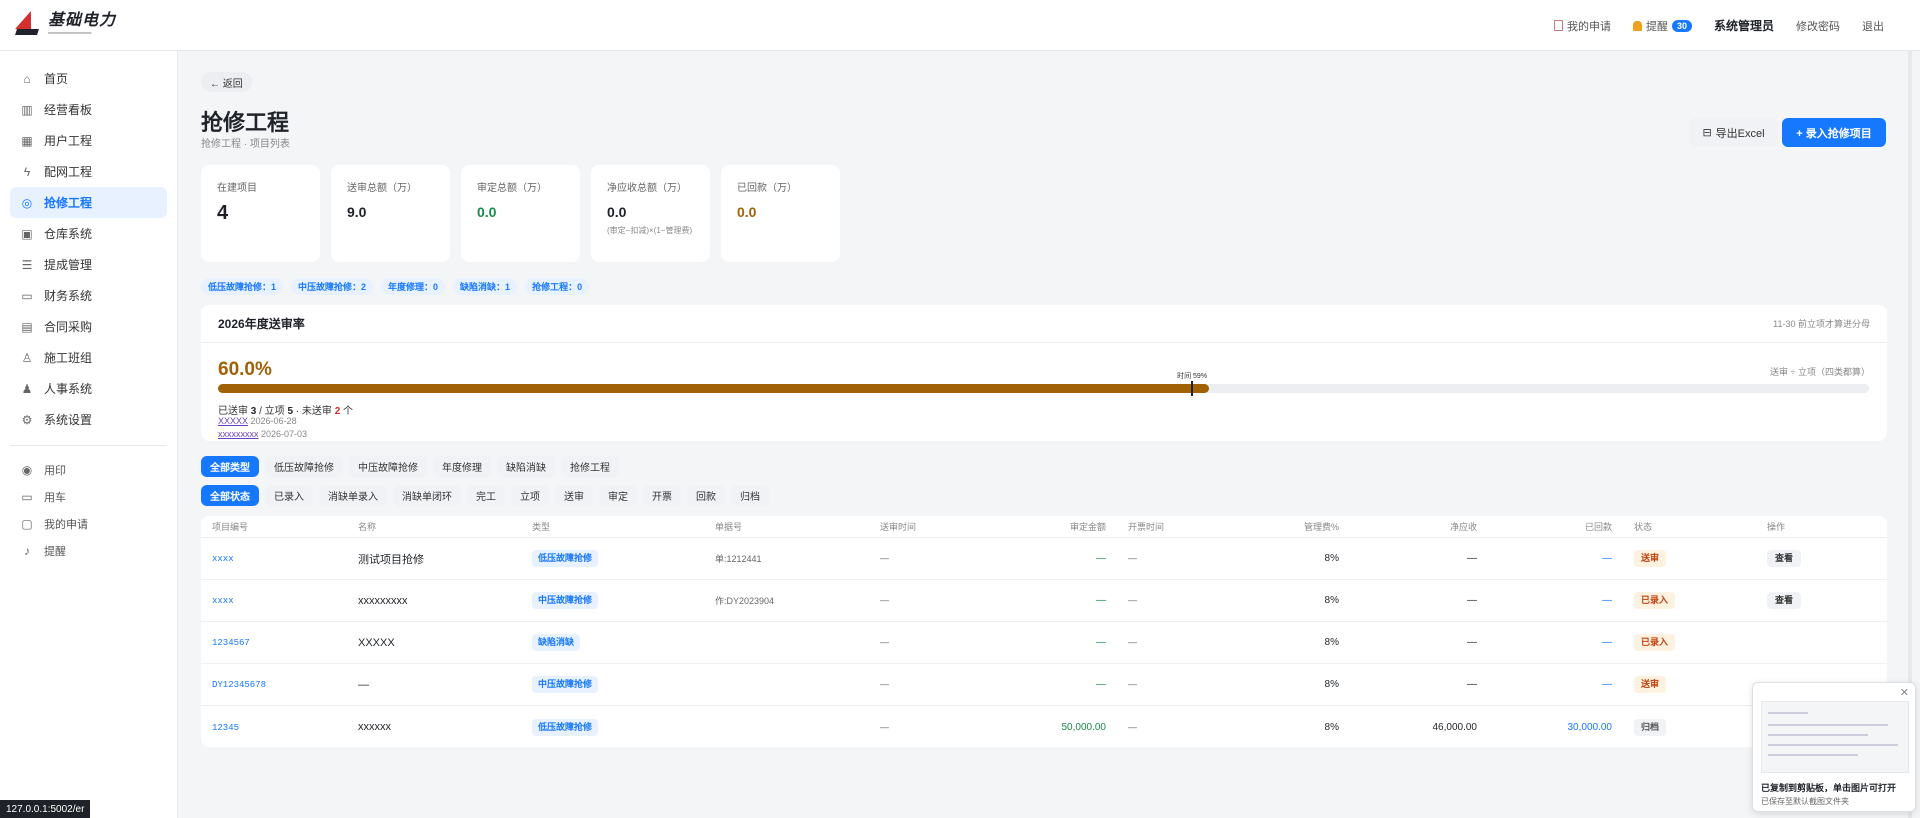 The height and width of the screenshot is (818, 1920). I want to click on sidebar-item-0: ⌂ 首页, so click(88, 78).